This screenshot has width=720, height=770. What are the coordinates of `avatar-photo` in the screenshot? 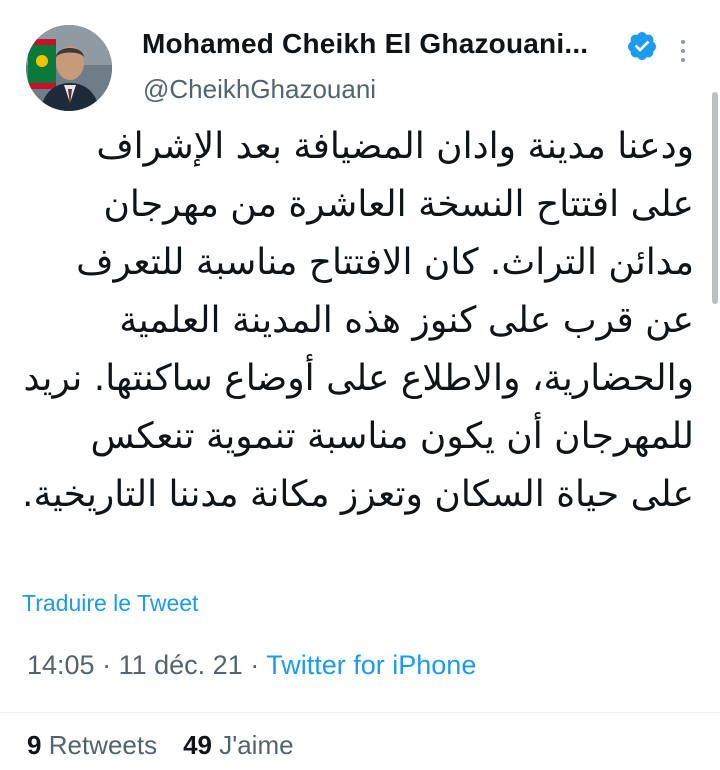 It's located at (69, 68).